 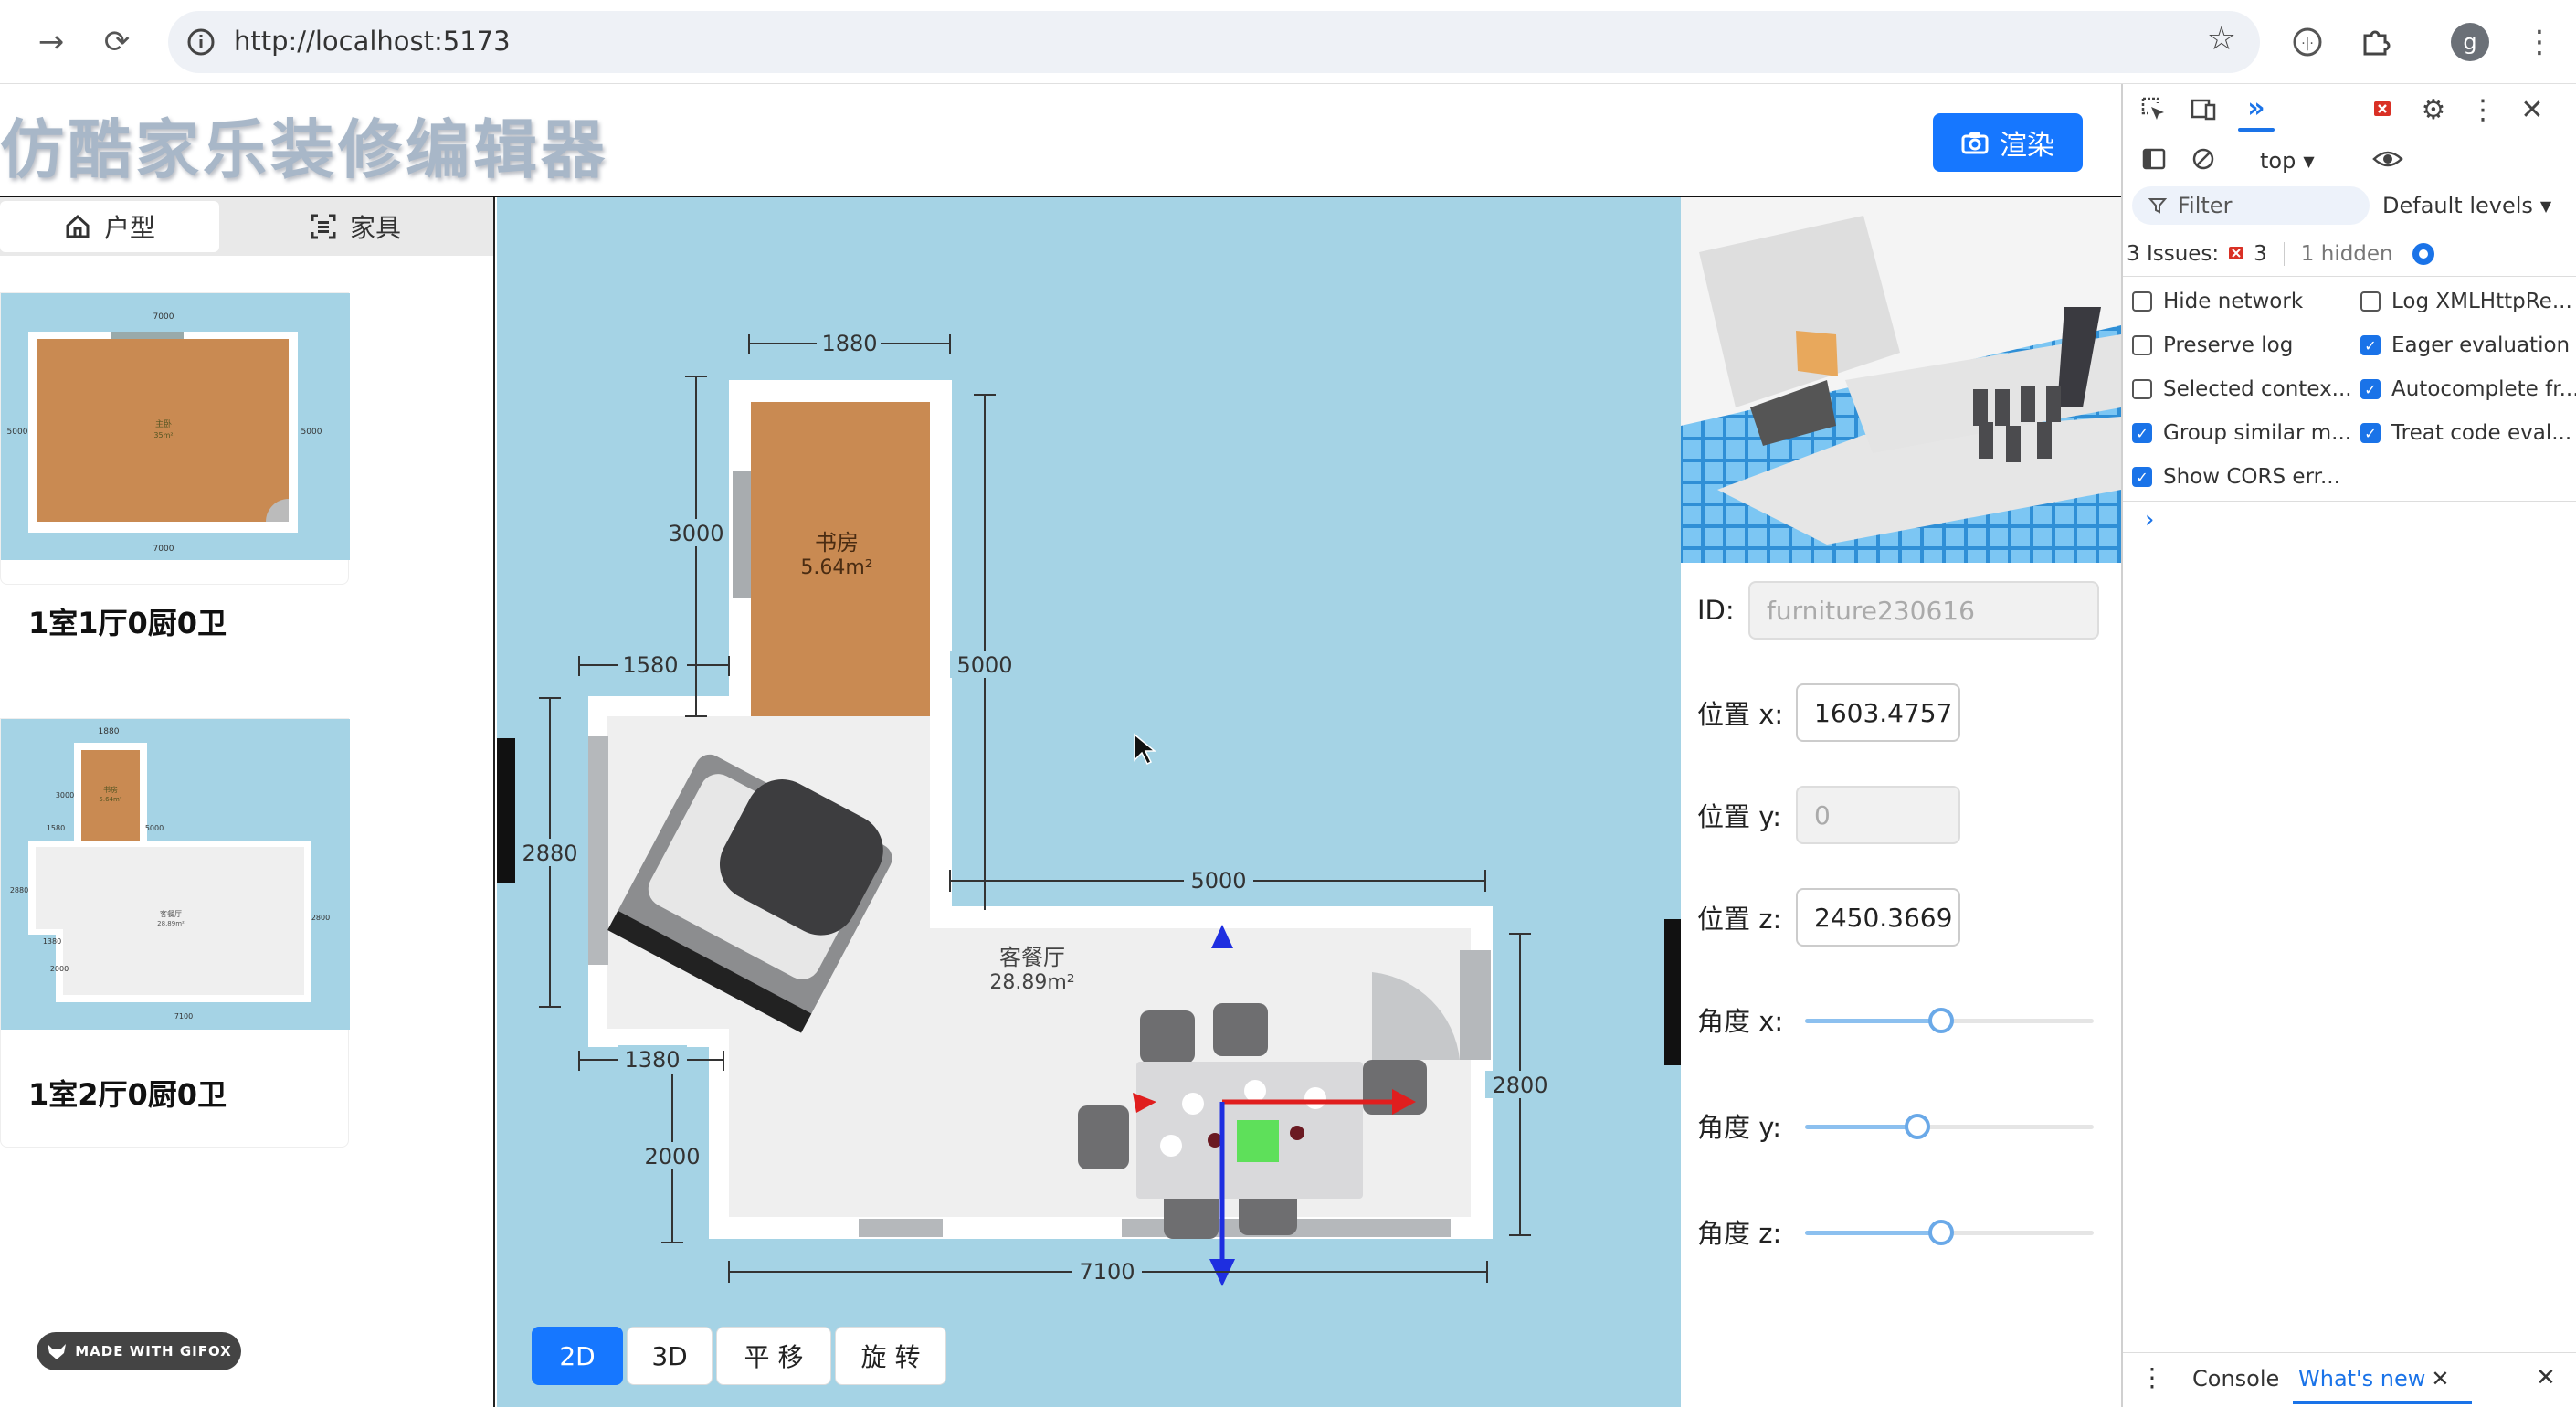 What do you see at coordinates (129, 228) in the screenshot?
I see `tab-floorplan-label: 户型` at bounding box center [129, 228].